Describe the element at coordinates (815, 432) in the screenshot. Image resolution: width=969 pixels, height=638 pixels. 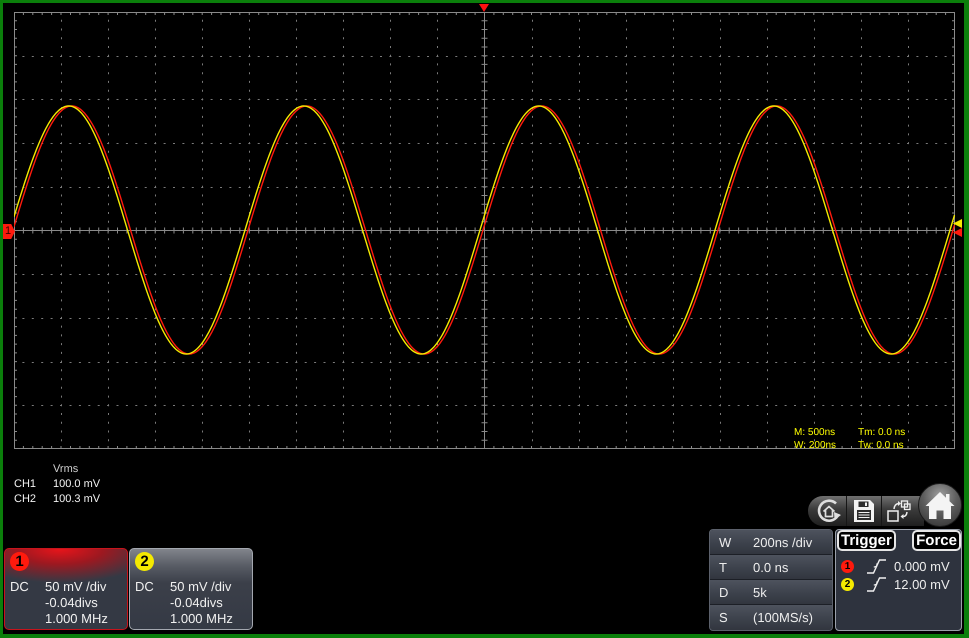
I see `timebase-readout: M: 500ns` at that location.